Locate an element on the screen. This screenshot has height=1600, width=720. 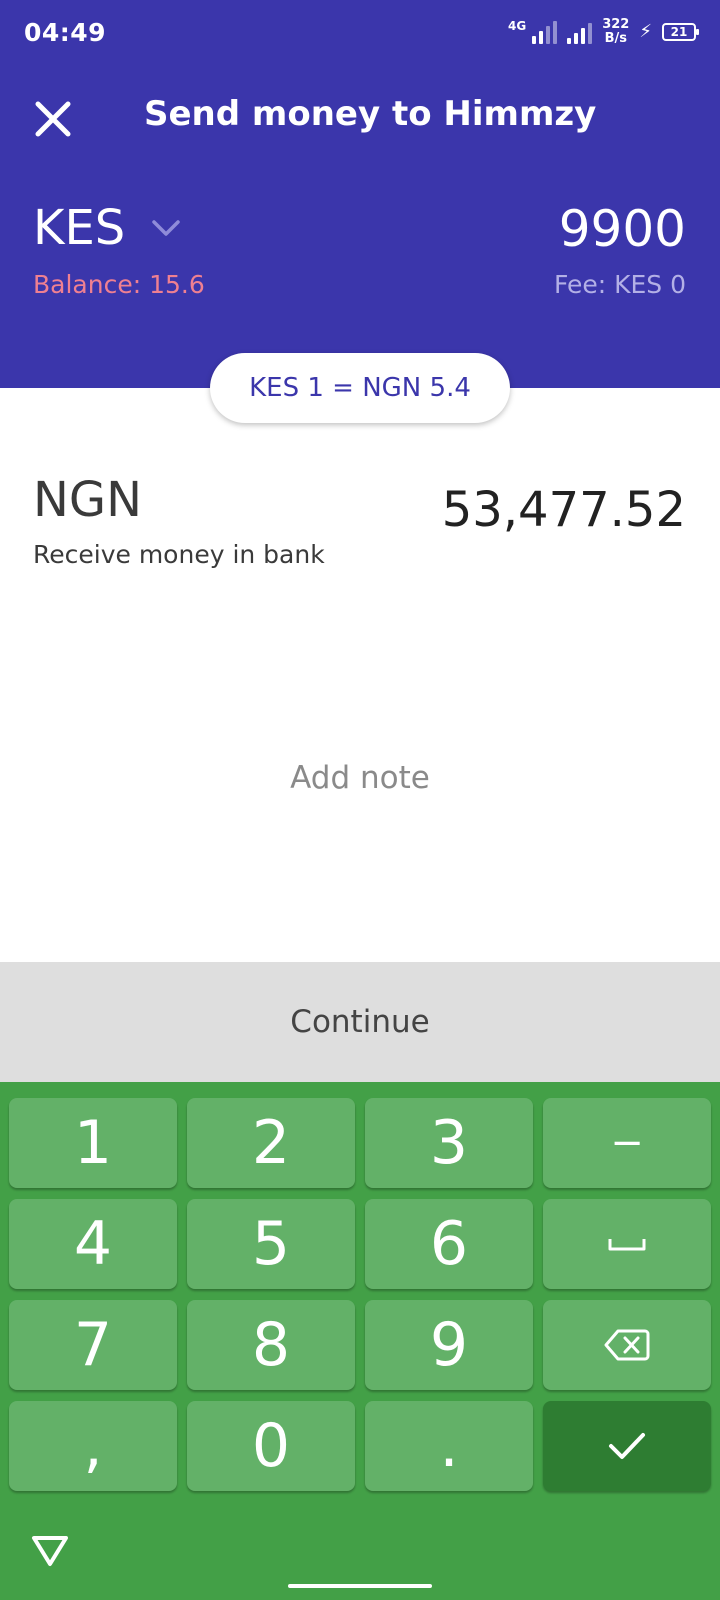
triangle-down-icon is located at coordinates (50, 1551).